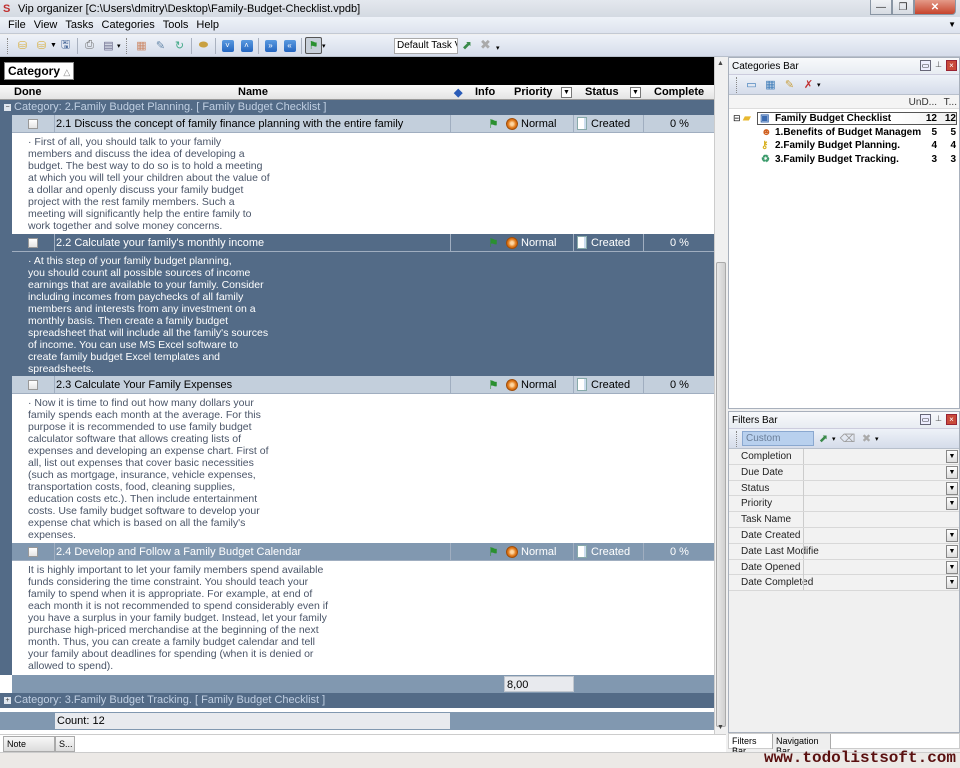  I want to click on col-info: Info, so click(485, 93).